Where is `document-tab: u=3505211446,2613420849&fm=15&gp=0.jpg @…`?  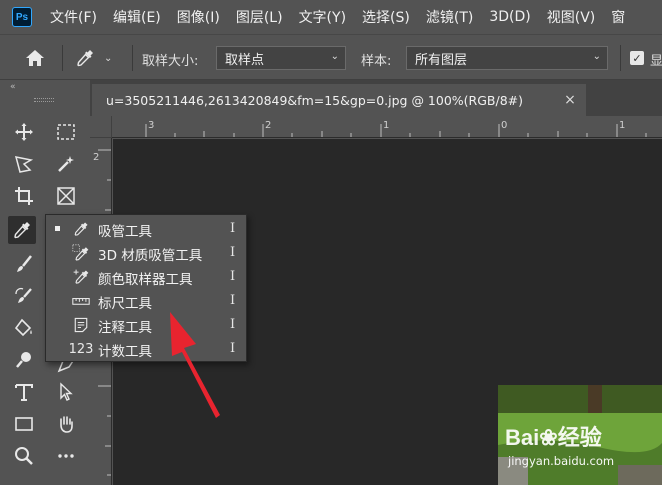 document-tab: u=3505211446,2613420849&fm=15&gp=0.jpg @… is located at coordinates (339, 100).